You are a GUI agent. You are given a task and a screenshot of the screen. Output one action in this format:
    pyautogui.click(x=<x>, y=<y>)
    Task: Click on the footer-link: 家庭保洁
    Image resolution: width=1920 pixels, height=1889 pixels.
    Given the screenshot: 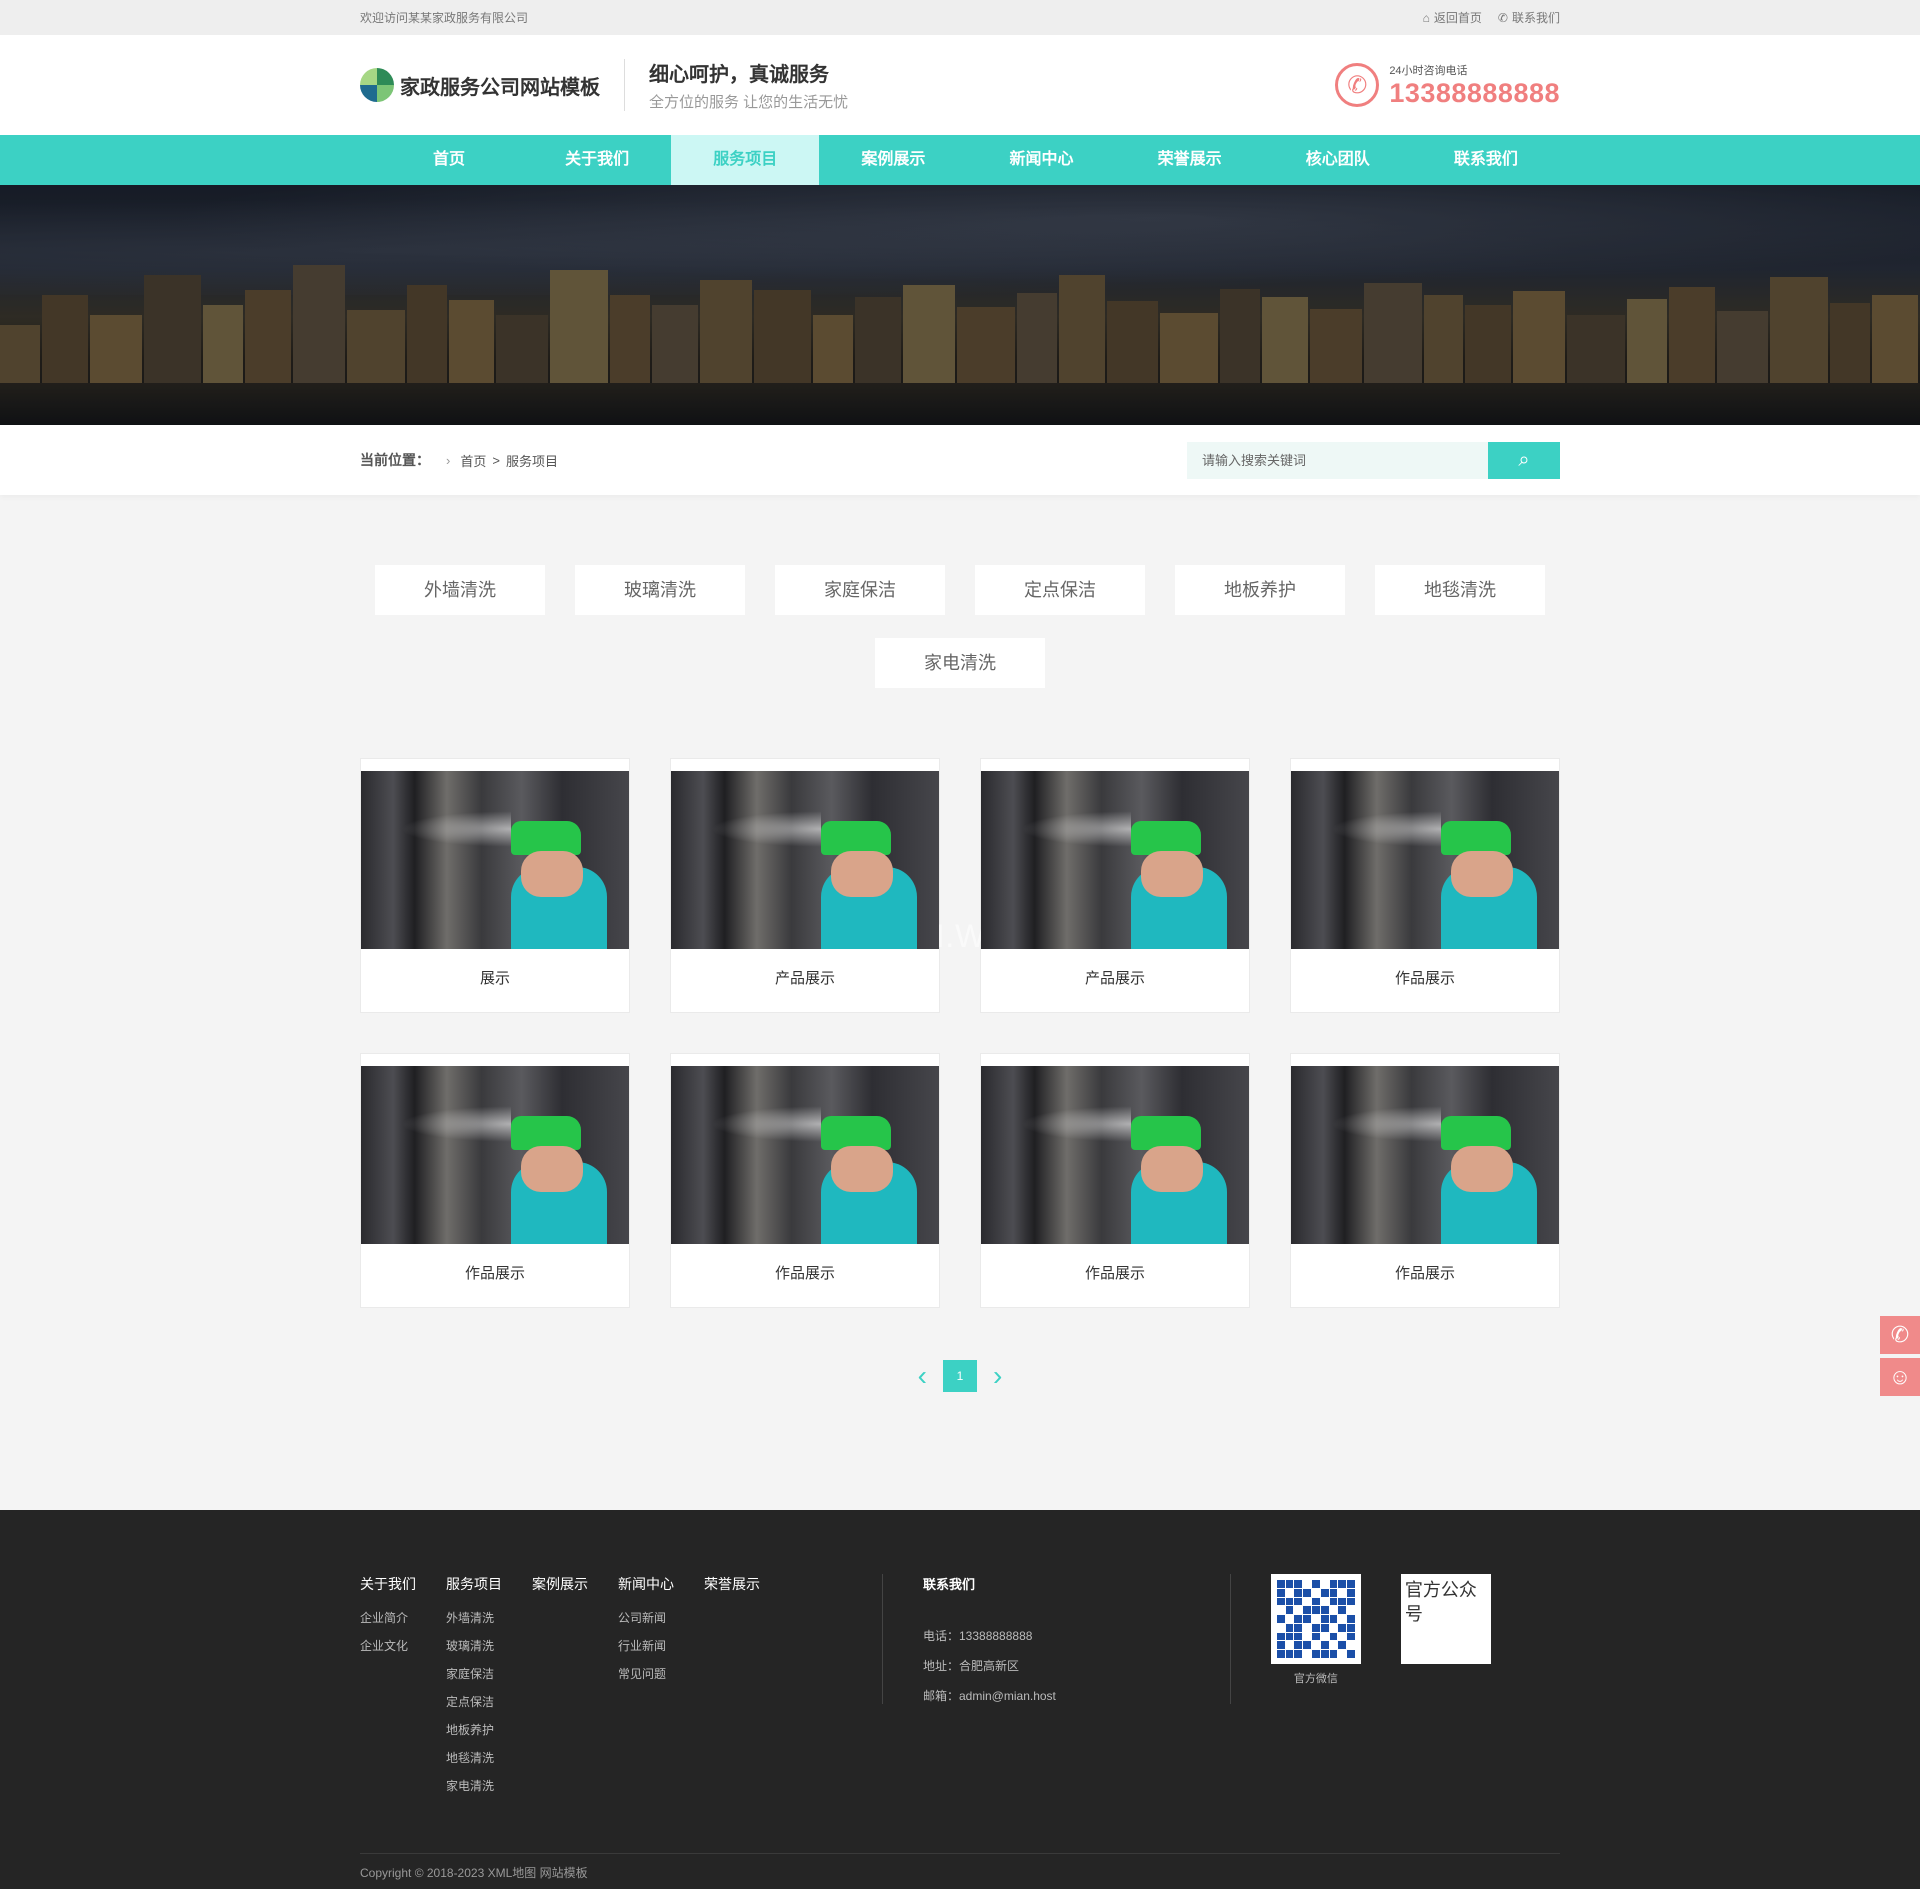 What is the action you would take?
    pyautogui.click(x=489, y=1674)
    